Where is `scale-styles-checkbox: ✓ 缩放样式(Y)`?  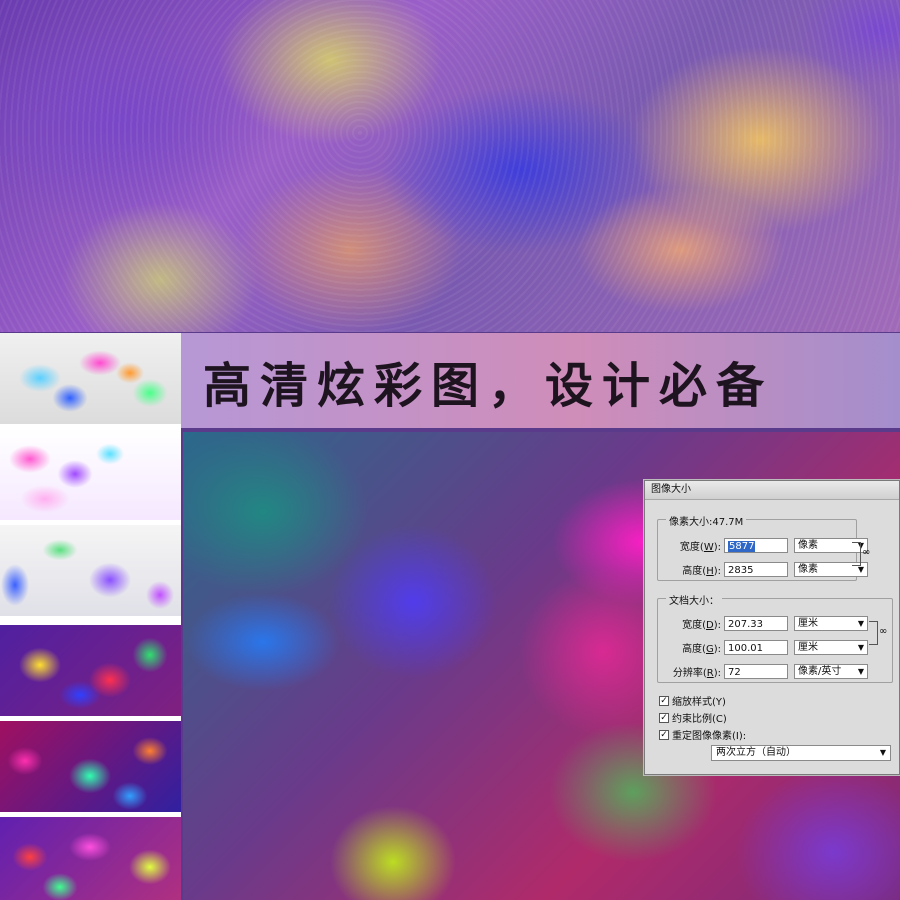 scale-styles-checkbox: ✓ 缩放样式(Y) is located at coordinates (692, 700).